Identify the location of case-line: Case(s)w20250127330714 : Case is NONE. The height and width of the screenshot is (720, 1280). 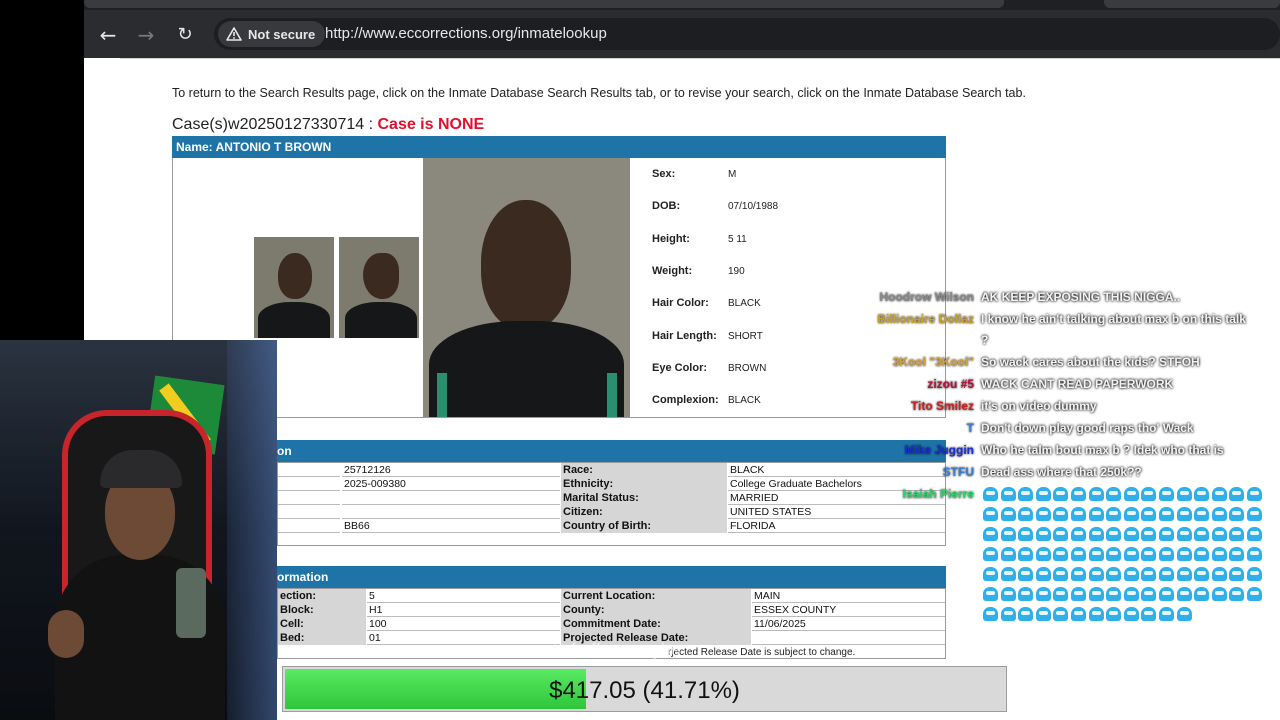
(328, 125).